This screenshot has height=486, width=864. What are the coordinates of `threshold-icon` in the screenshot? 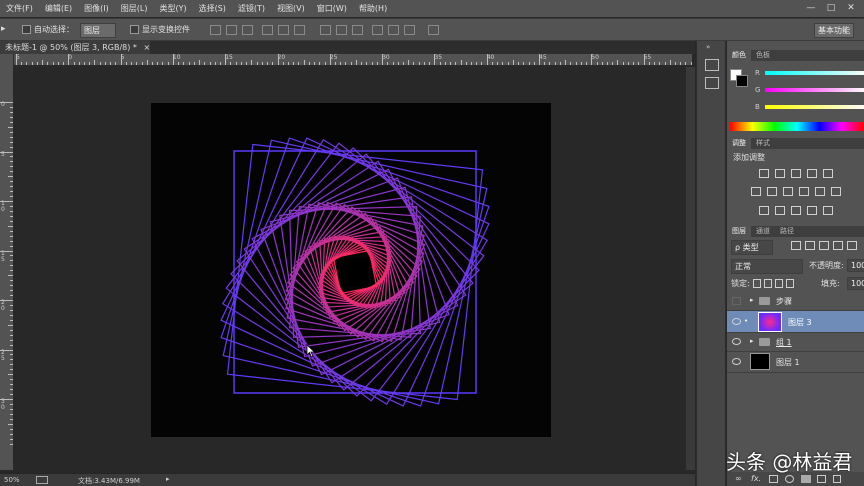 It's located at (796, 210).